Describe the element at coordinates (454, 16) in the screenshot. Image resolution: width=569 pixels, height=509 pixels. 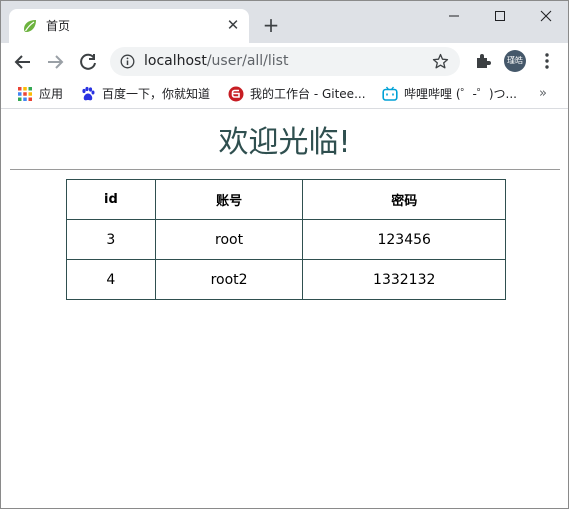
I see `minimize-icon` at that location.